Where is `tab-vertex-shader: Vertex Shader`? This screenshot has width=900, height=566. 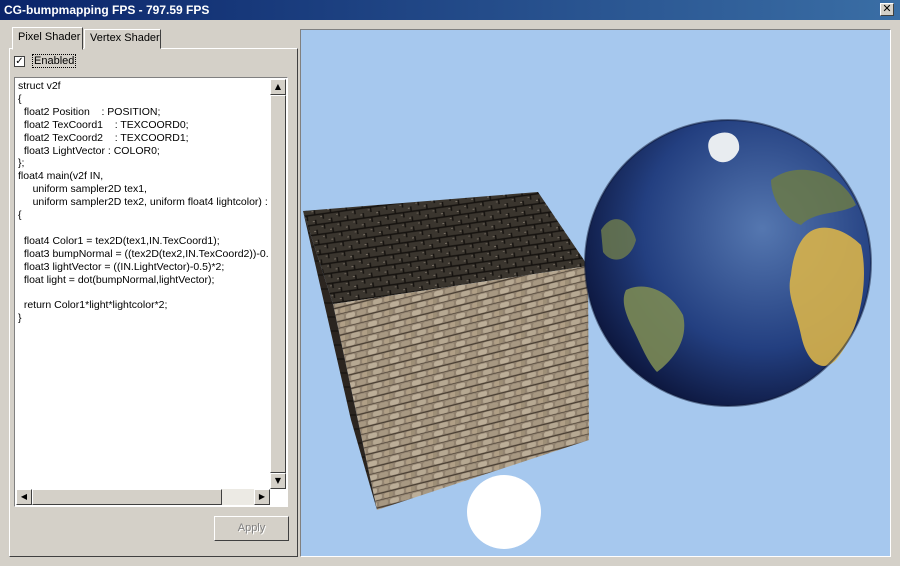 tab-vertex-shader: Vertex Shader is located at coordinates (122, 39).